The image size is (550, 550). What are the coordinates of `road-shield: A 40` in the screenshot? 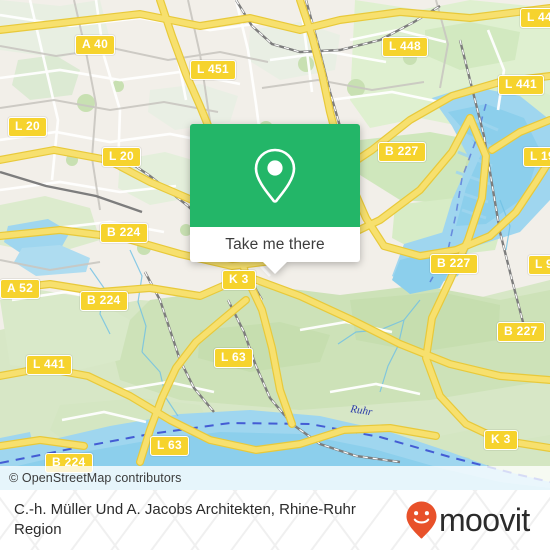 It's located at (95, 45).